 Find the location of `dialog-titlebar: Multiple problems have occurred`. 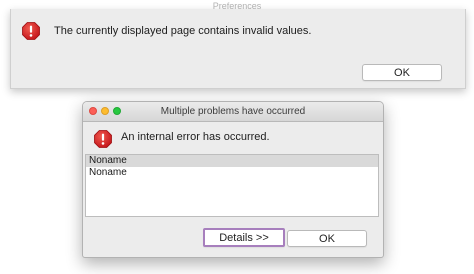

dialog-titlebar: Multiple problems have occurred is located at coordinates (233, 112).